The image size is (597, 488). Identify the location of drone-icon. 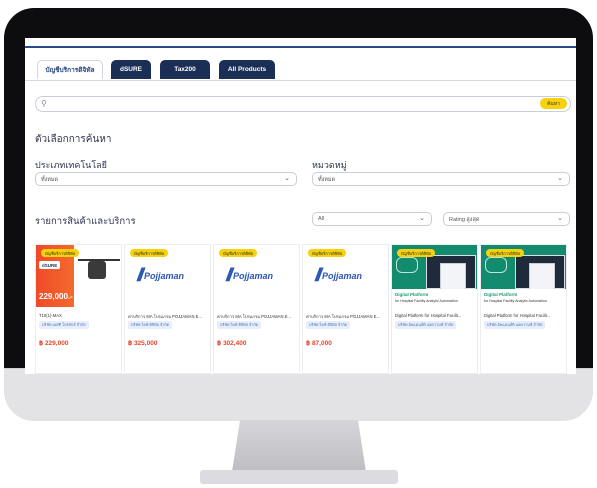
(97, 270).